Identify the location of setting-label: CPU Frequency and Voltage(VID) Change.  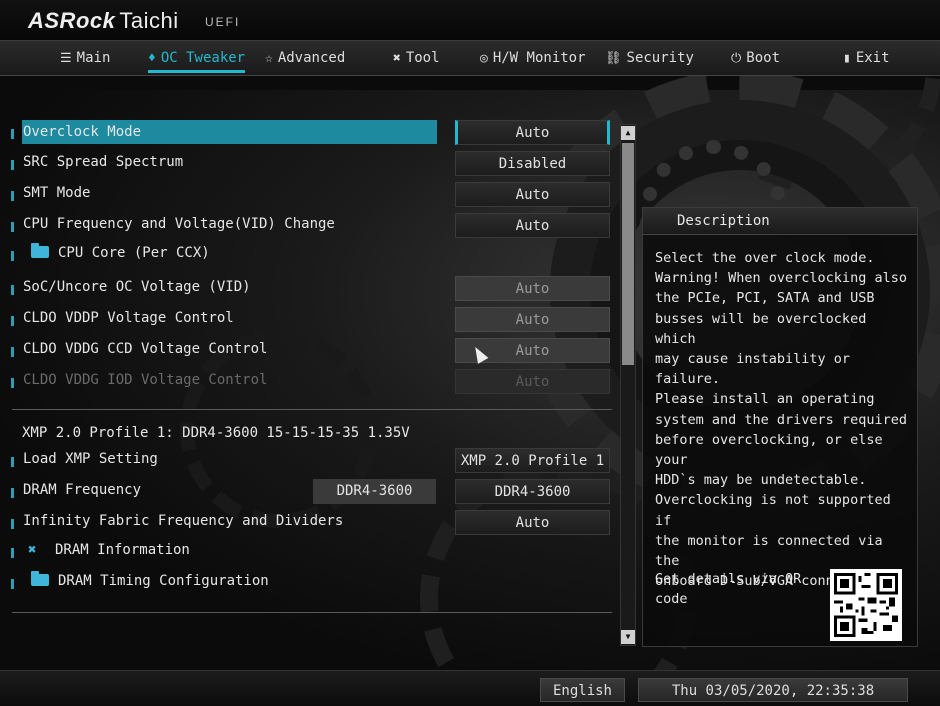
(179, 224).